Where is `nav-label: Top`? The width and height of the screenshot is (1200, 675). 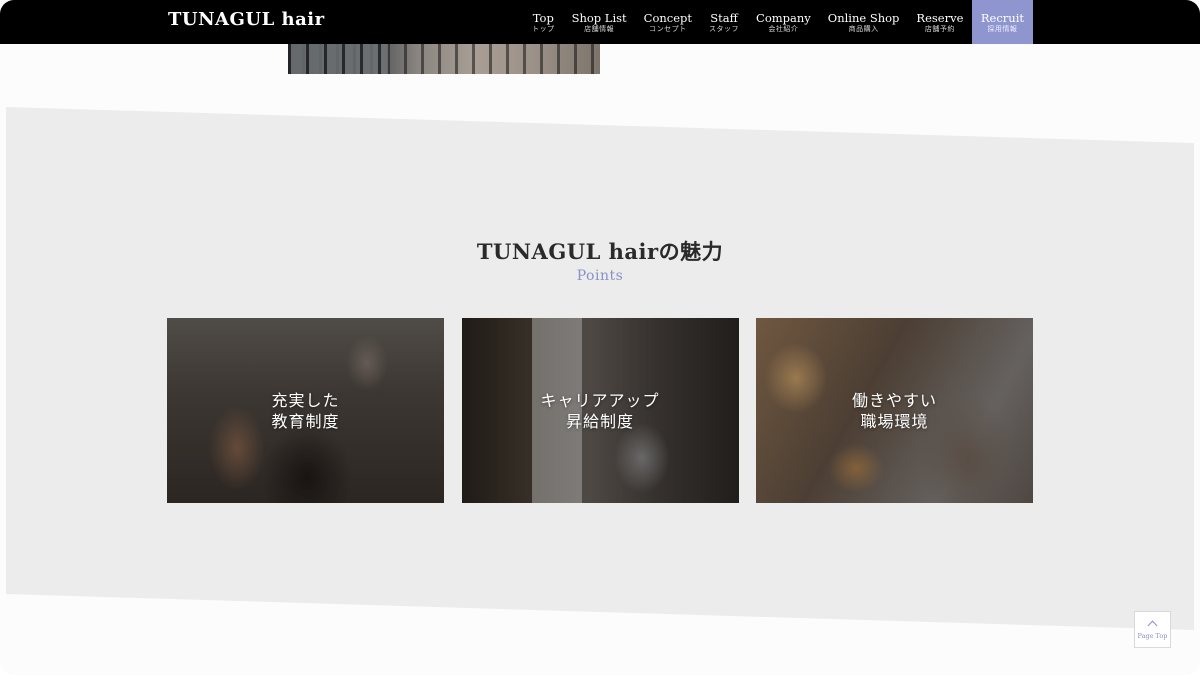 nav-label: Top is located at coordinates (543, 17).